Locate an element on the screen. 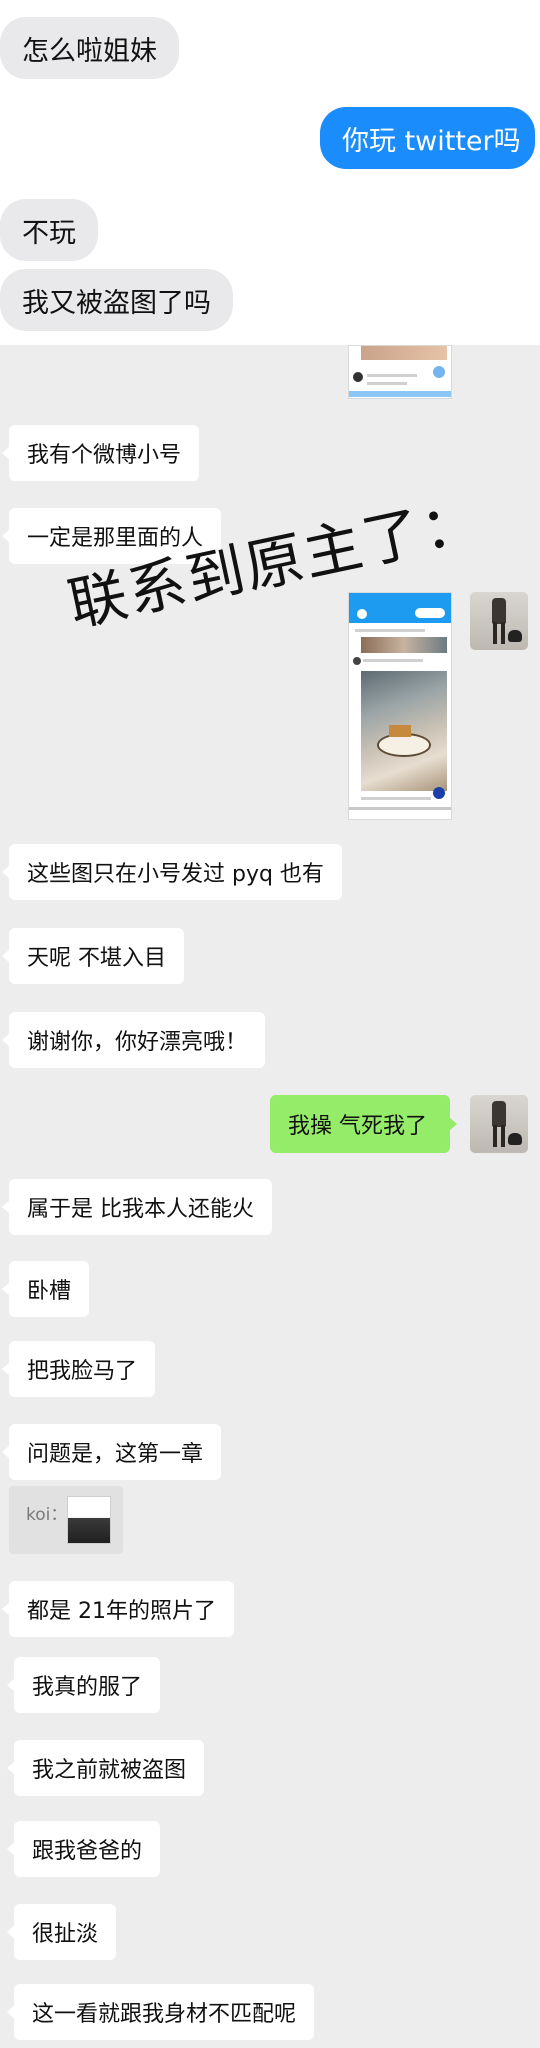  message-text: 跟我爸爸的 is located at coordinates (87, 1851).